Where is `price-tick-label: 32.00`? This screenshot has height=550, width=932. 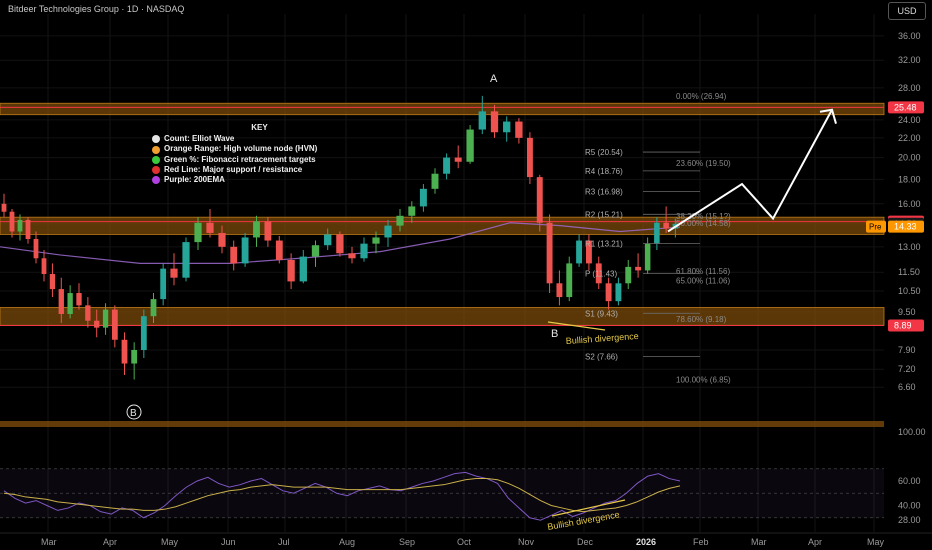 price-tick-label: 32.00 is located at coordinates (909, 60).